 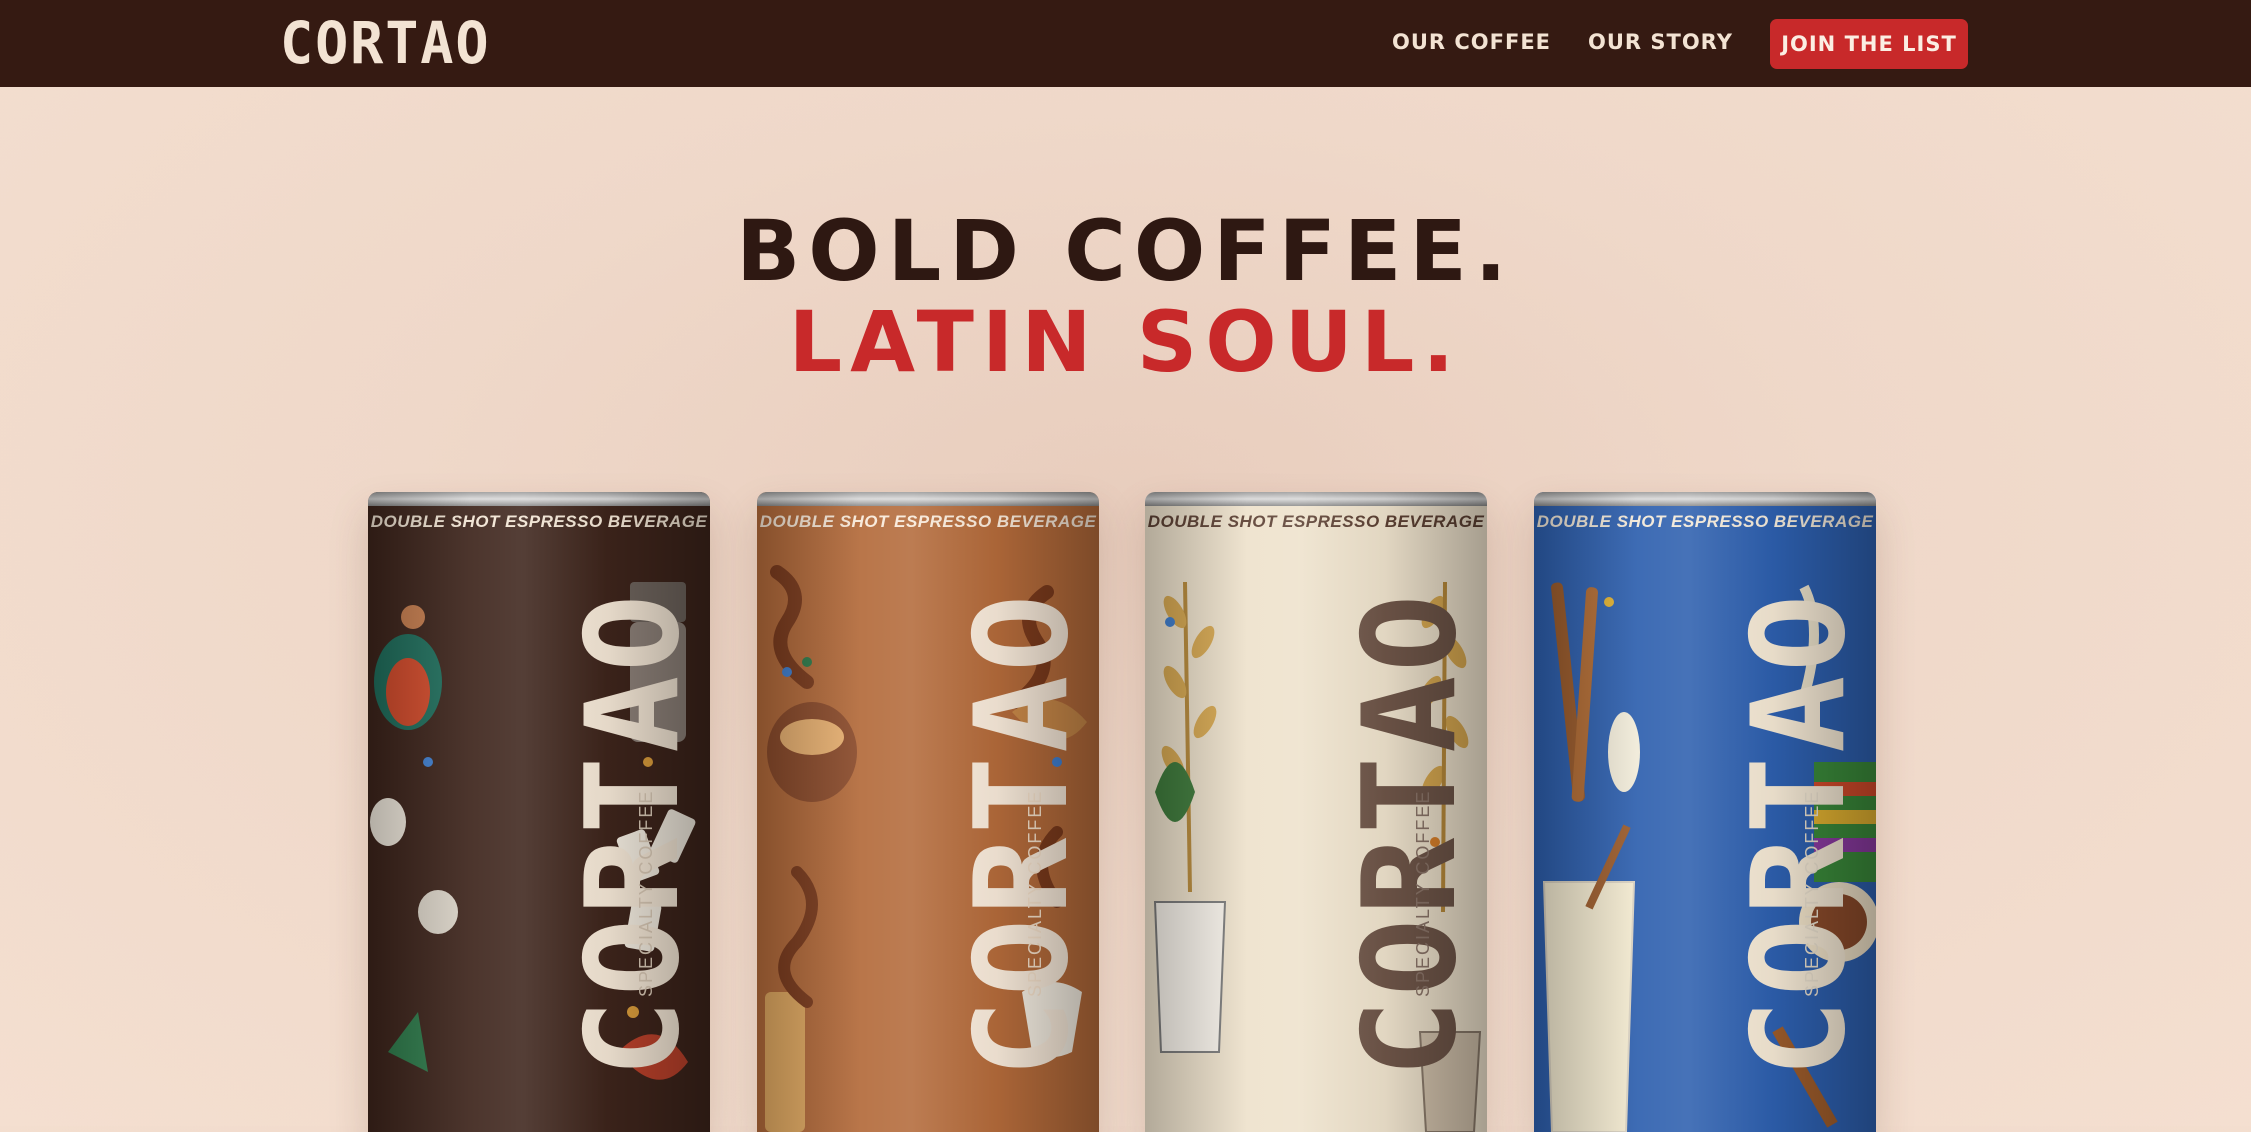 What do you see at coordinates (1125, 342) in the screenshot?
I see `hero-headline-line2: LATIN SOUL.` at bounding box center [1125, 342].